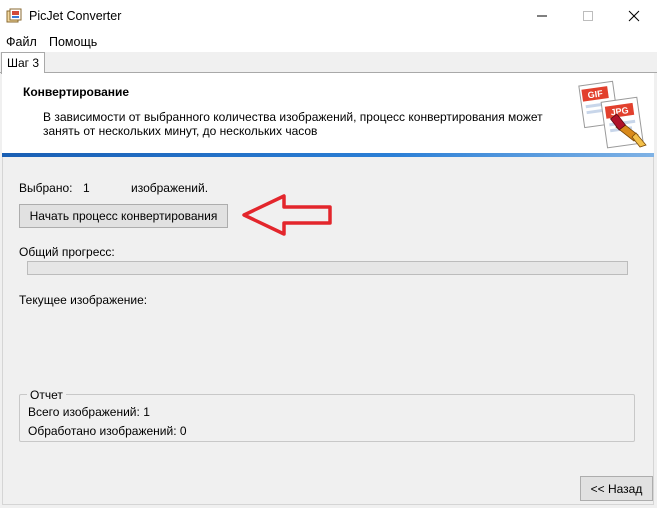  I want to click on window-title: PicJet Converter, so click(75, 16).